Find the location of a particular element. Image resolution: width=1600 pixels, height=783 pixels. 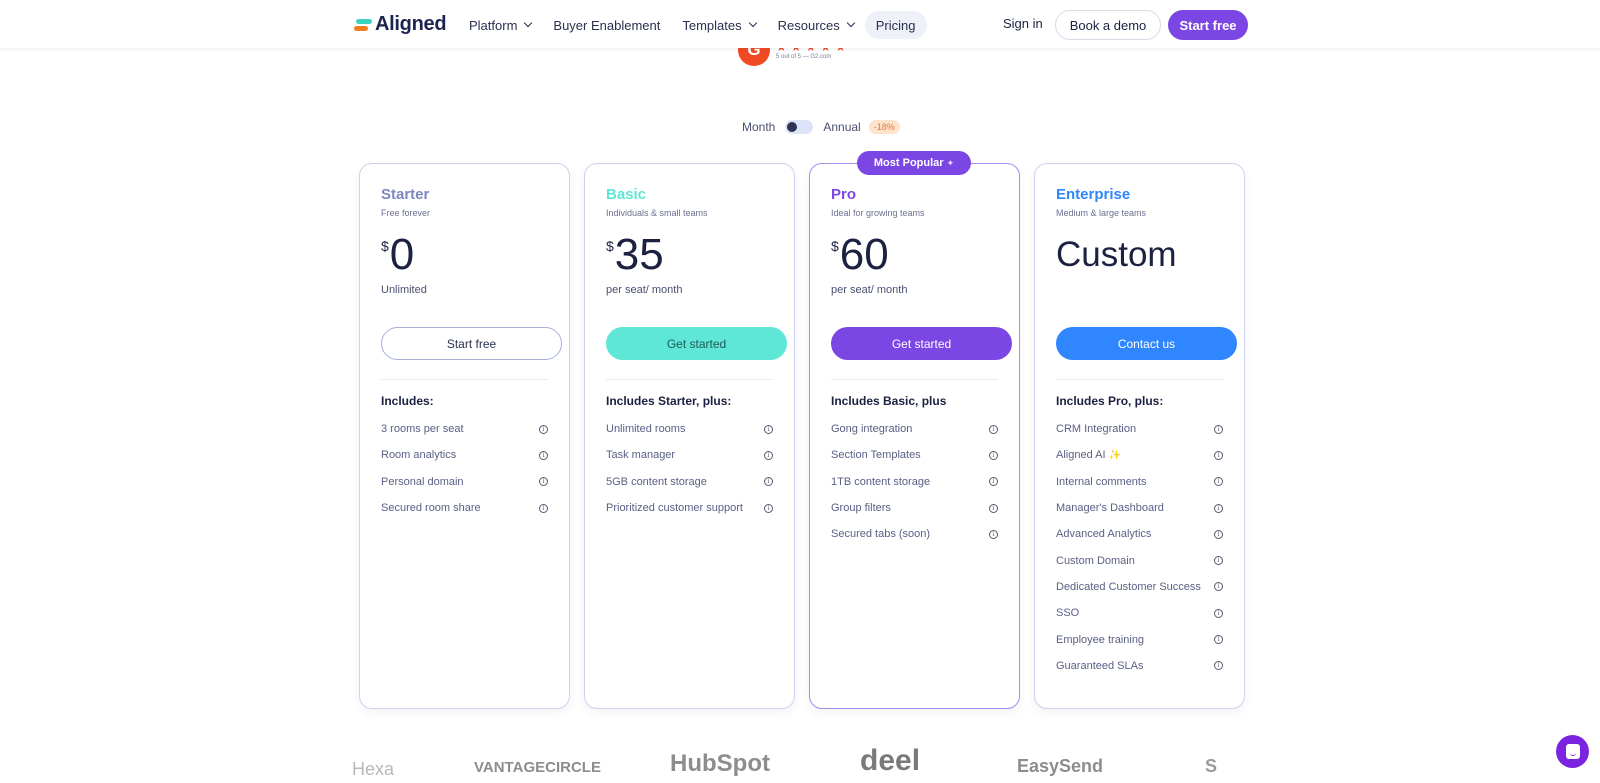

start-free-header-button: Start free is located at coordinates (1208, 25).